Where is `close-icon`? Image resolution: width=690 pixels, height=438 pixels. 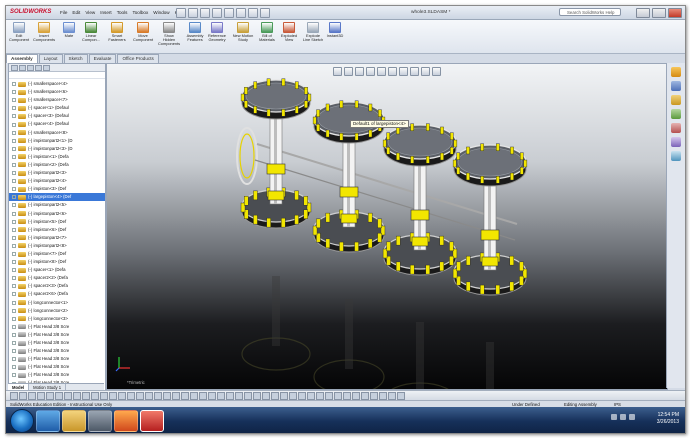
close-icon is located at coordinates (675, 13).